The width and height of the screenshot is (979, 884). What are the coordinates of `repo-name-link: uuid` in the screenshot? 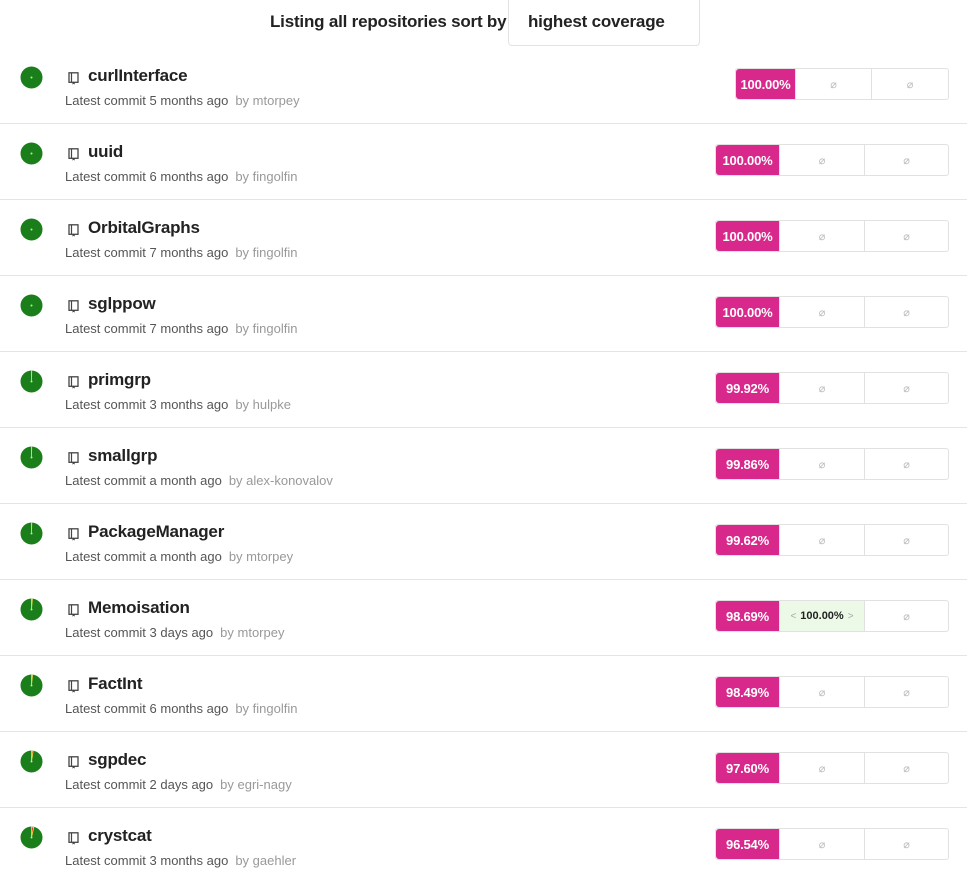 It's located at (105, 152).